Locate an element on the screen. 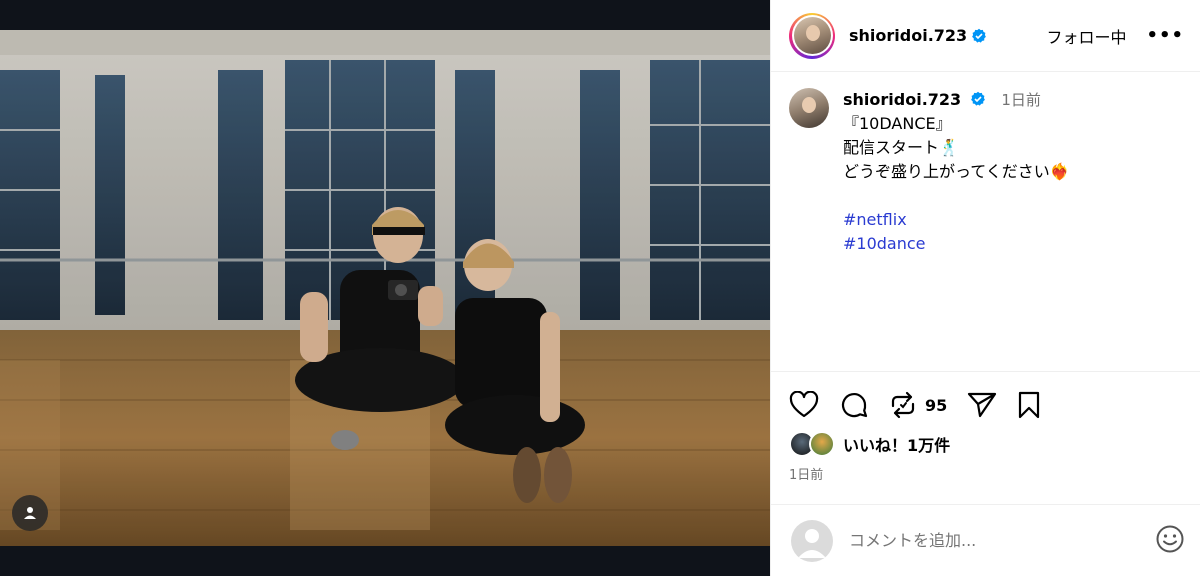 Image resolution: width=1200 pixels, height=576 pixels. action-bar: 95 is located at coordinates (985, 405).